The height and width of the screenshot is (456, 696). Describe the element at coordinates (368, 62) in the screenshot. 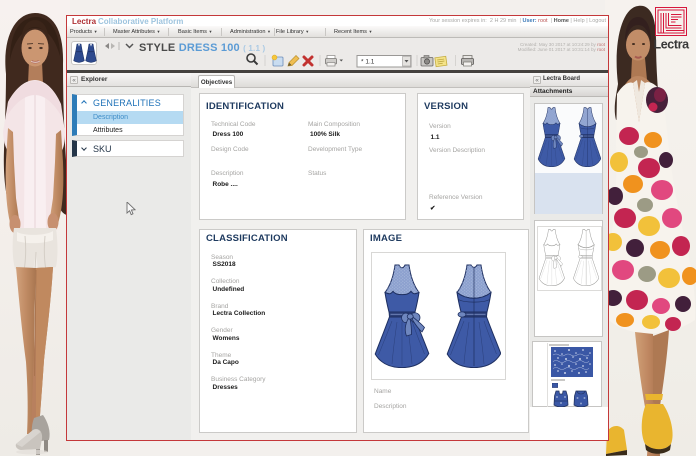

I see `svg-text: * 1.1` at that location.